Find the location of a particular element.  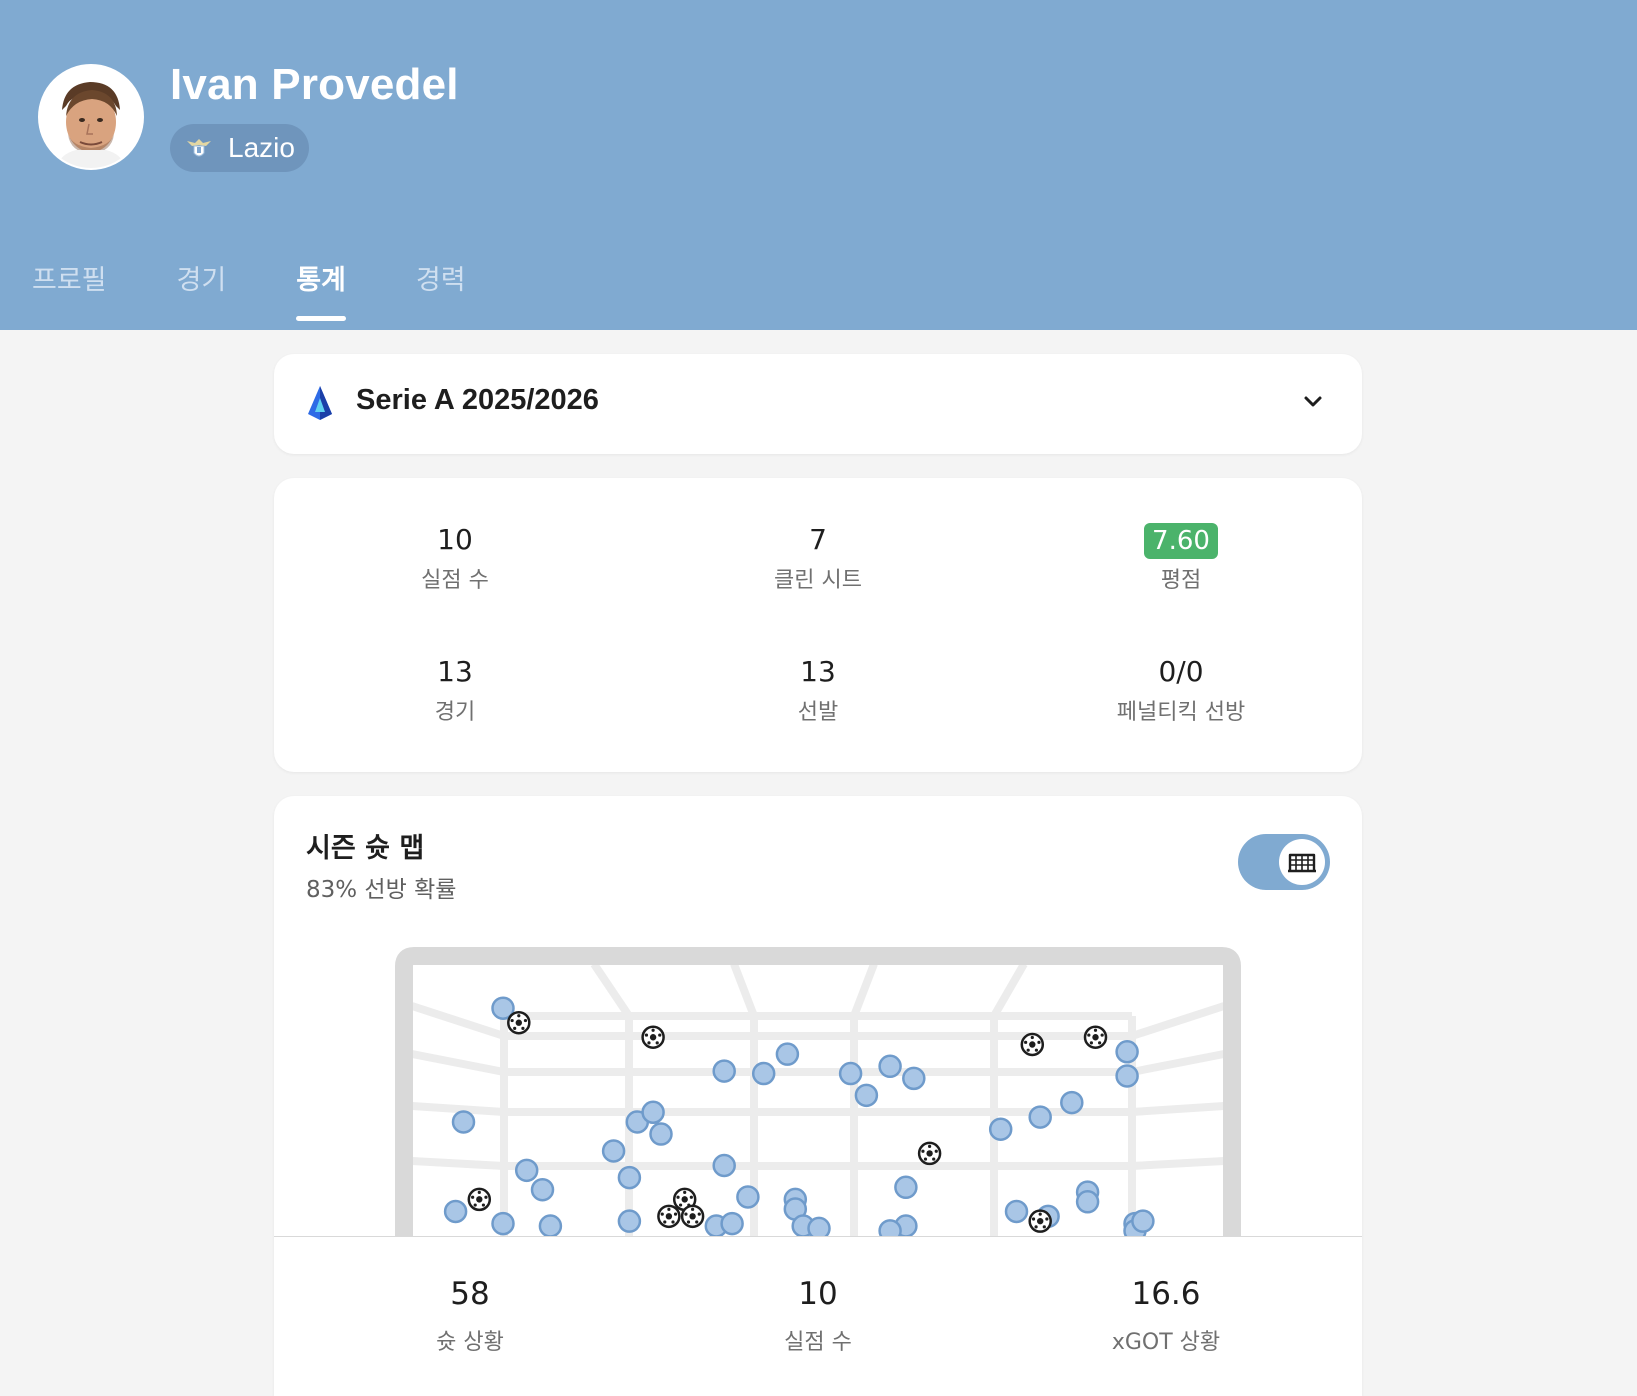

goal-frame is located at coordinates (818, 1091).